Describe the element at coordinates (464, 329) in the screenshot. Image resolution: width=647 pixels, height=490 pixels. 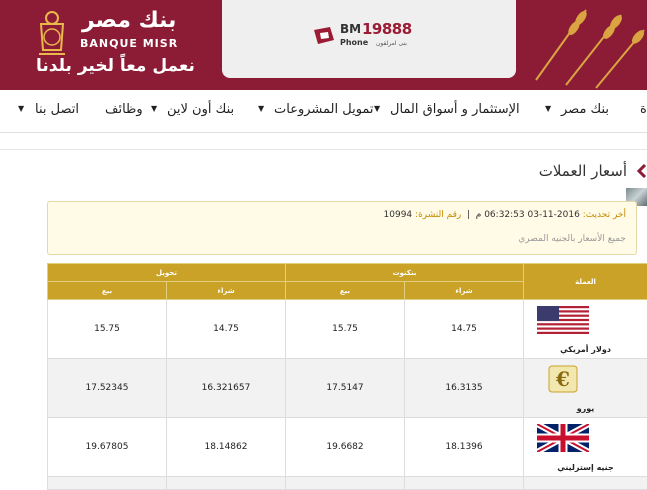
I see `cash-buy-cell: 14.75` at that location.